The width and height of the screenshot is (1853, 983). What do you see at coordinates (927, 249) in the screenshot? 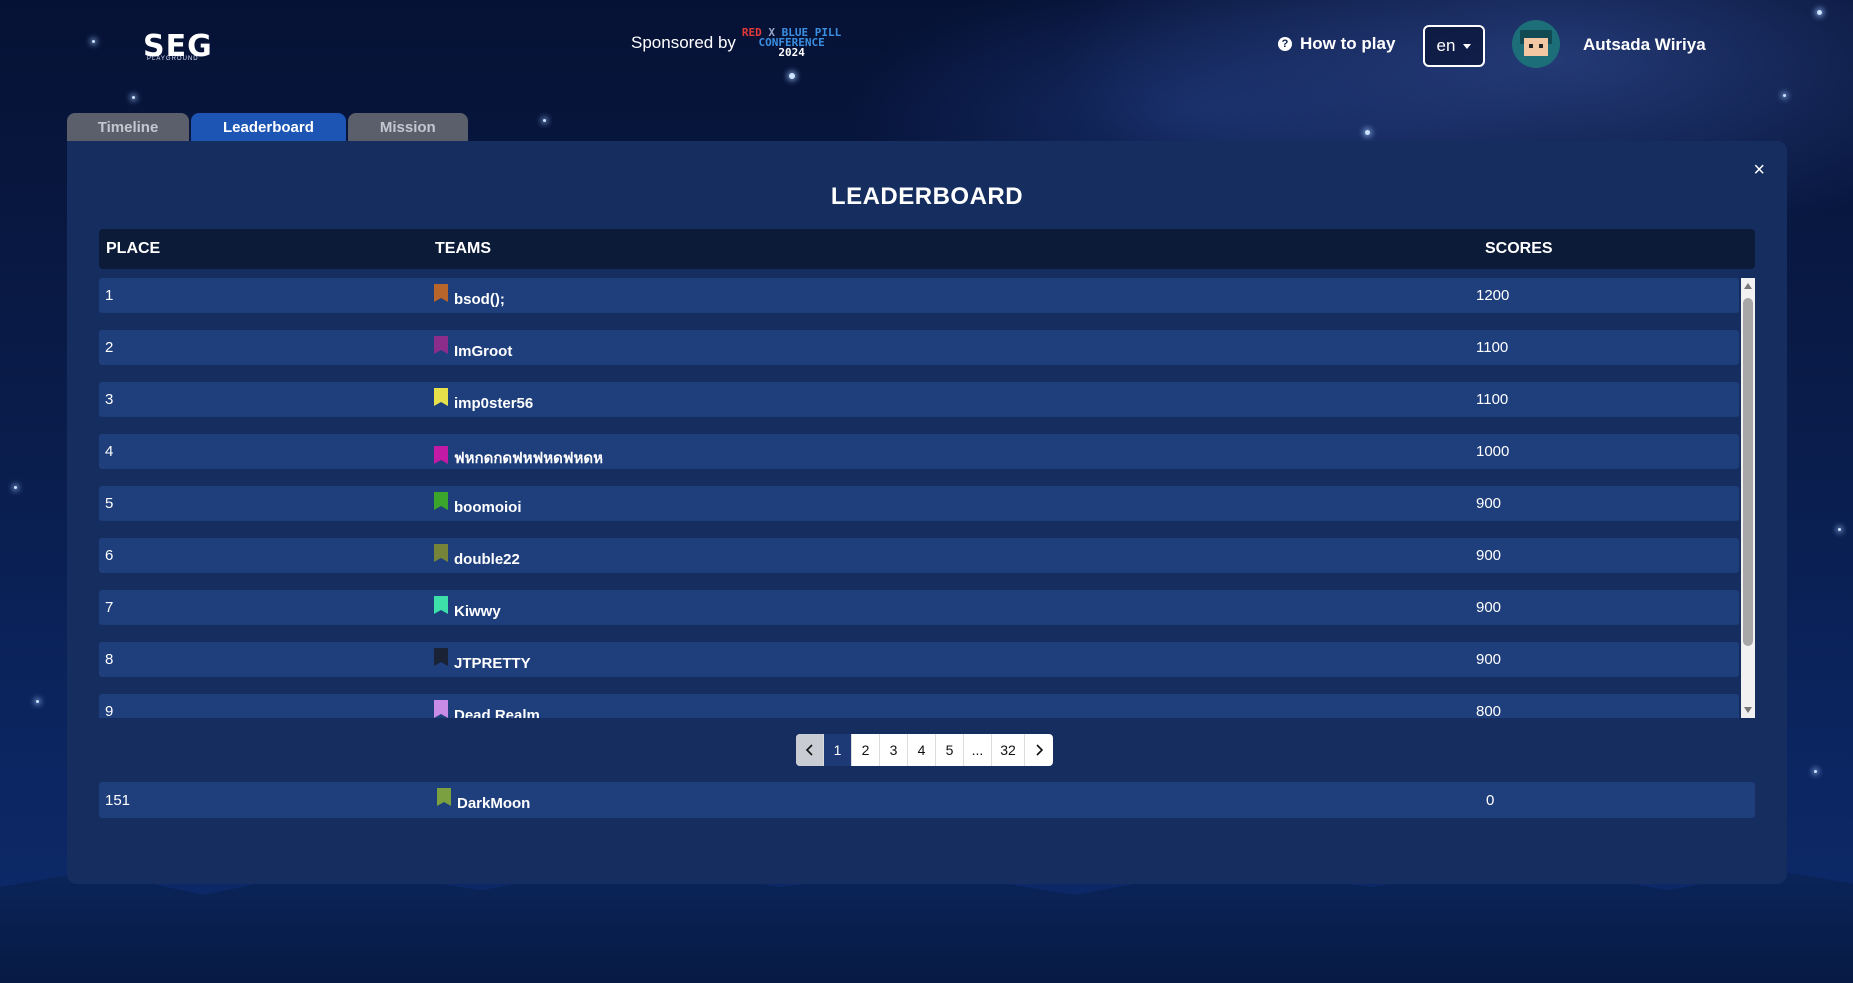
I see `table-header: PLACE TEAMS SCORES` at bounding box center [927, 249].